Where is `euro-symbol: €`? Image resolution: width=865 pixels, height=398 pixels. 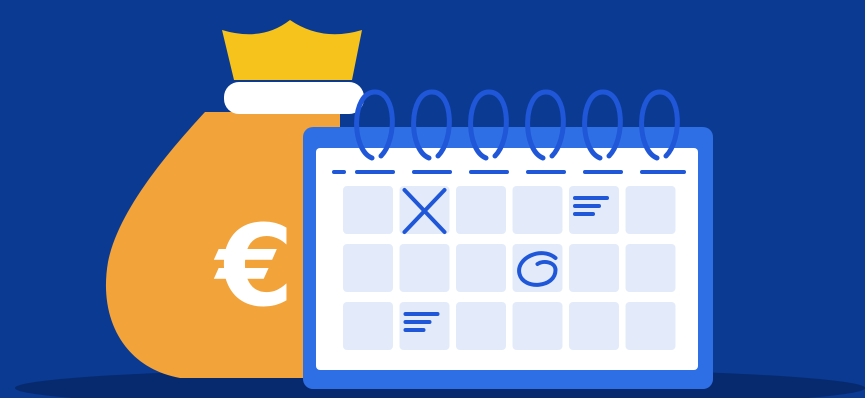
euro-symbol: € is located at coordinates (253, 267).